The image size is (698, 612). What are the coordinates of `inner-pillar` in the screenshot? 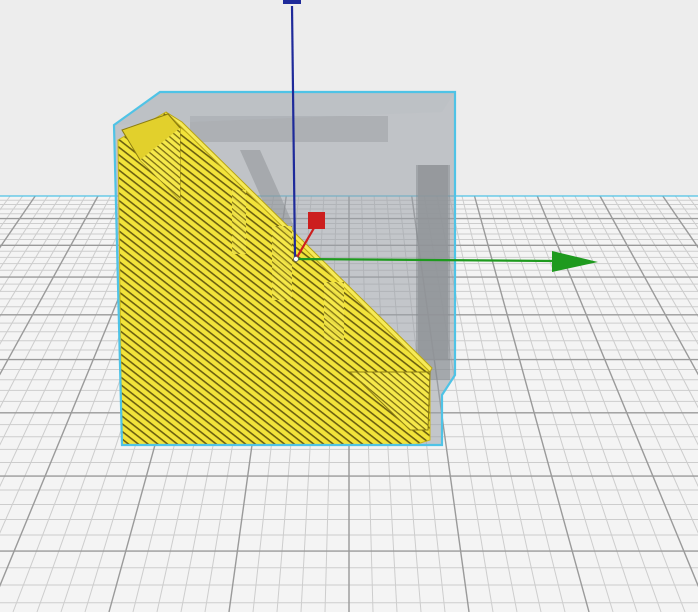 It's located at (433, 272).